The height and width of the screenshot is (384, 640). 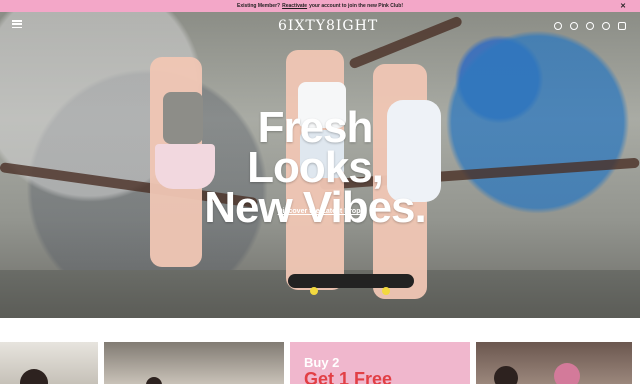 I want to click on header-icons, so click(x=590, y=26).